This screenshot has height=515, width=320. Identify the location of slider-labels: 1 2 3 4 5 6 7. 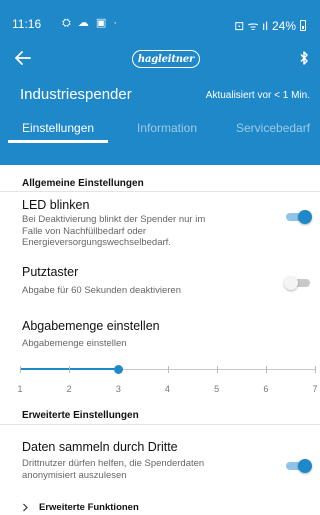
(160, 390).